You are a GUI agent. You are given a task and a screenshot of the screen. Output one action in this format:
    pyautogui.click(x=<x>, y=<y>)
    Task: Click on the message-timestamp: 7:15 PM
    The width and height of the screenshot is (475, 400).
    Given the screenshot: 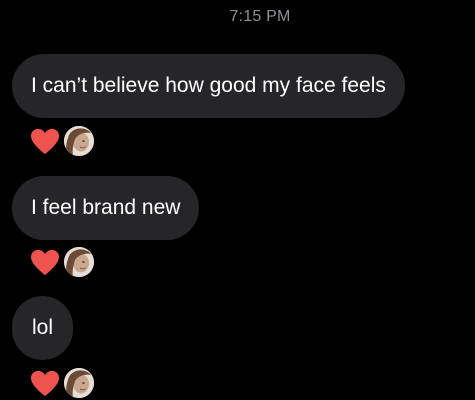 What is the action you would take?
    pyautogui.click(x=260, y=16)
    